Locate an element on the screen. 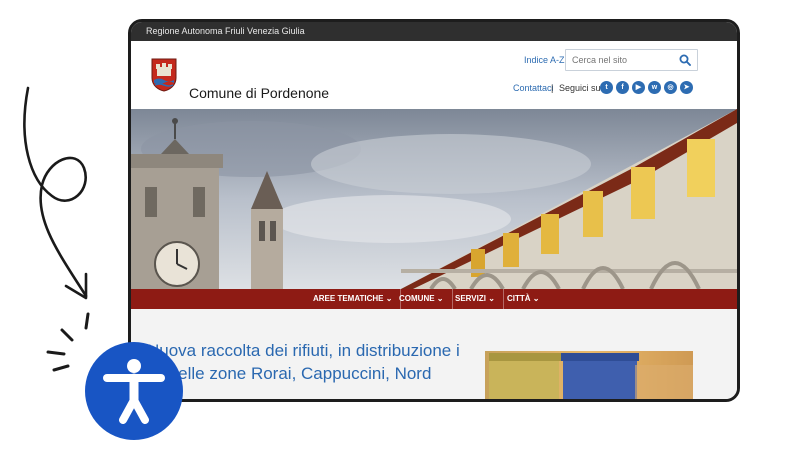 The height and width of the screenshot is (450, 800). region-label: Regione Autonoma Friuli Venezia Giulia is located at coordinates (225, 31).